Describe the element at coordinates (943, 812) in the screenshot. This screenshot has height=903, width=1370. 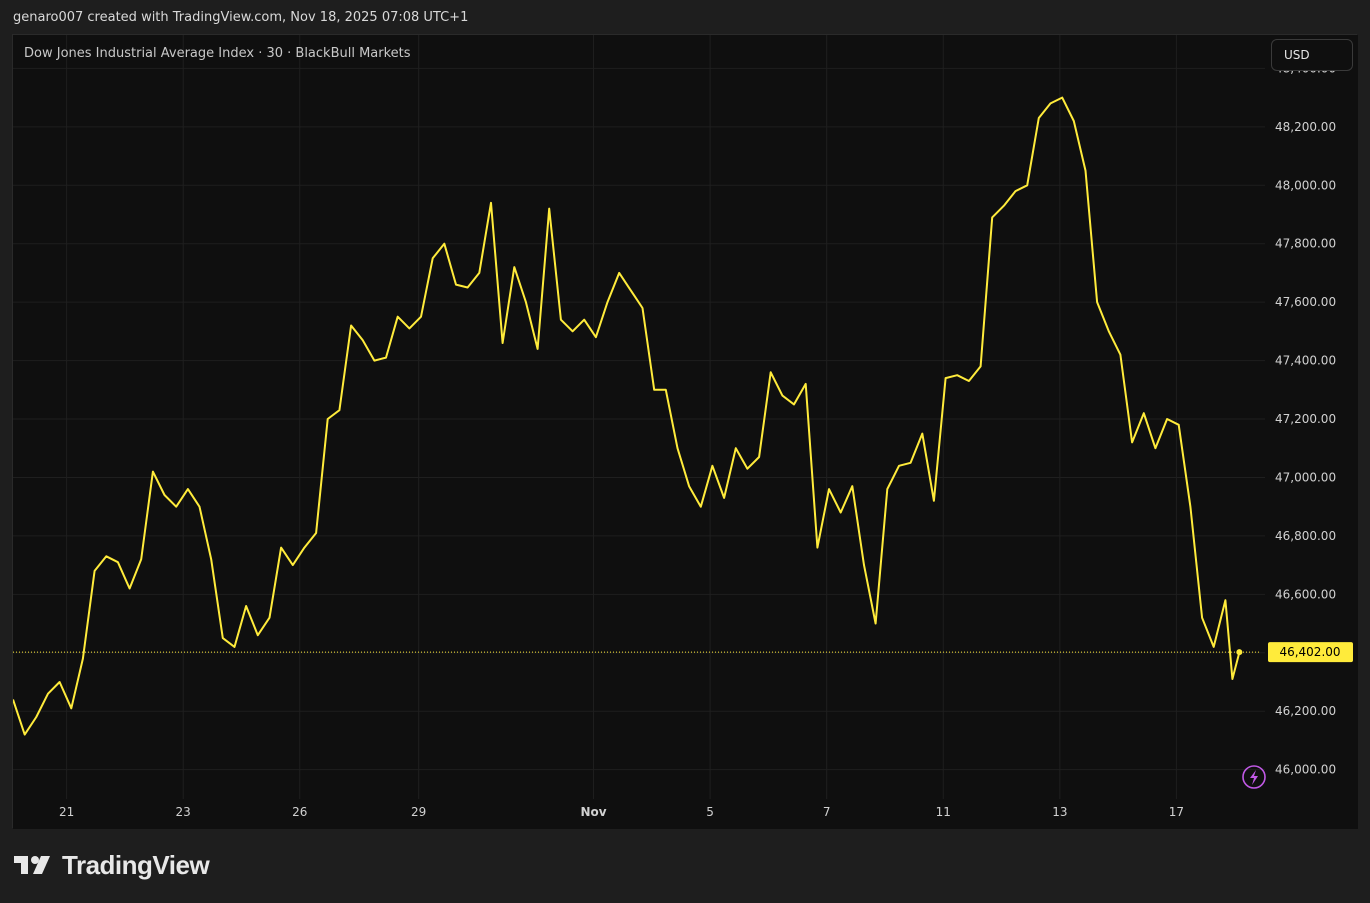
I see `x-tick-label: 11` at that location.